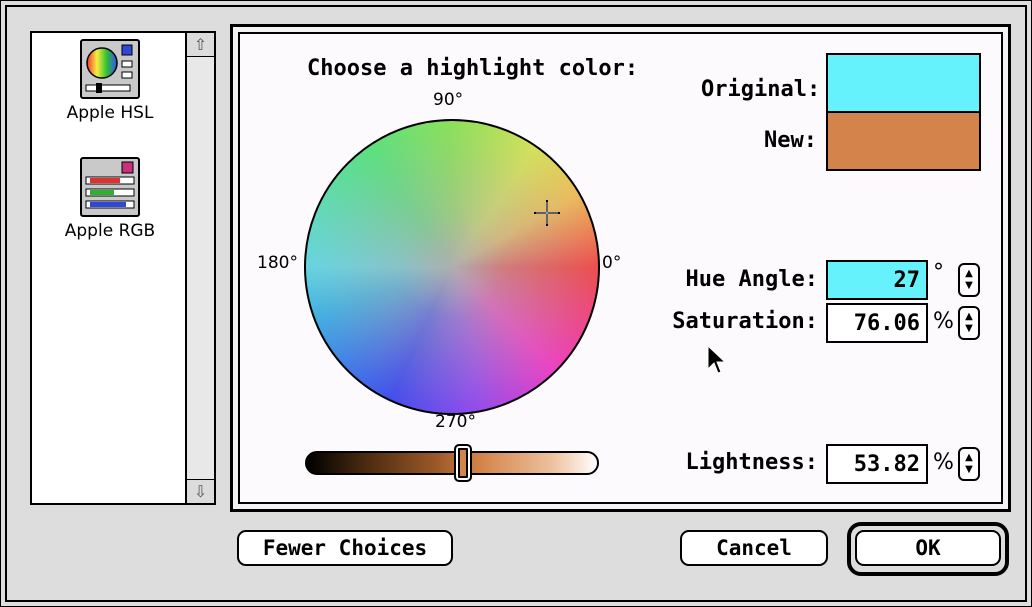 This screenshot has width=1032, height=607. I want to click on hsl-picker-icon, so click(110, 69).